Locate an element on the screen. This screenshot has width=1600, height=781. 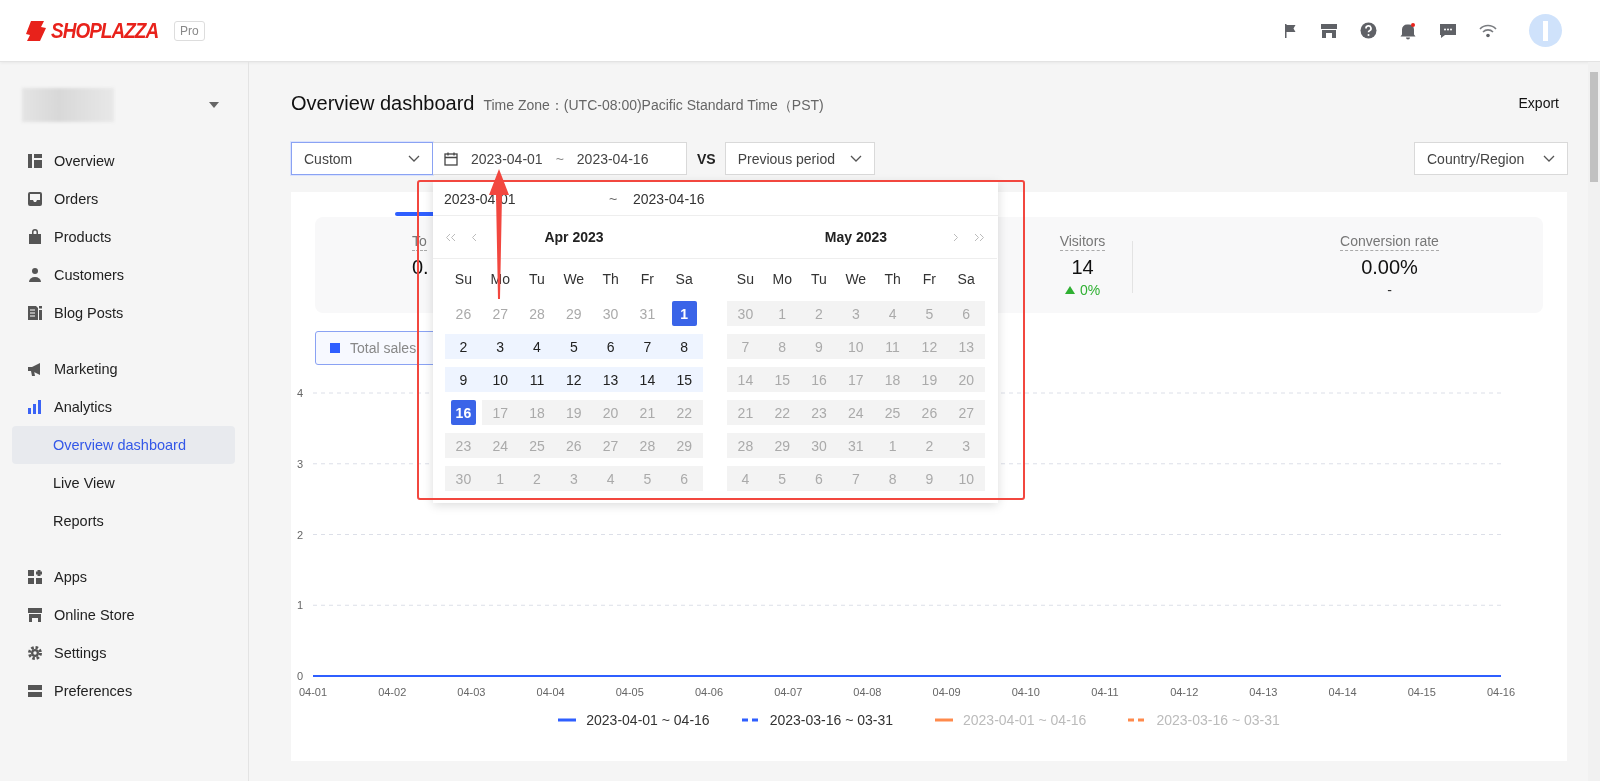
sidebar-subitem: Reports is located at coordinates (123, 521).